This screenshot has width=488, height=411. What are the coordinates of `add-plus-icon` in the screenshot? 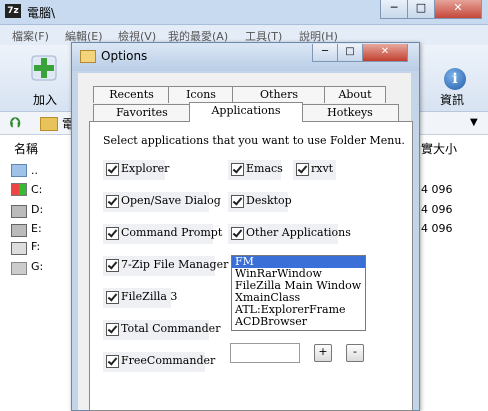 It's located at (44, 68).